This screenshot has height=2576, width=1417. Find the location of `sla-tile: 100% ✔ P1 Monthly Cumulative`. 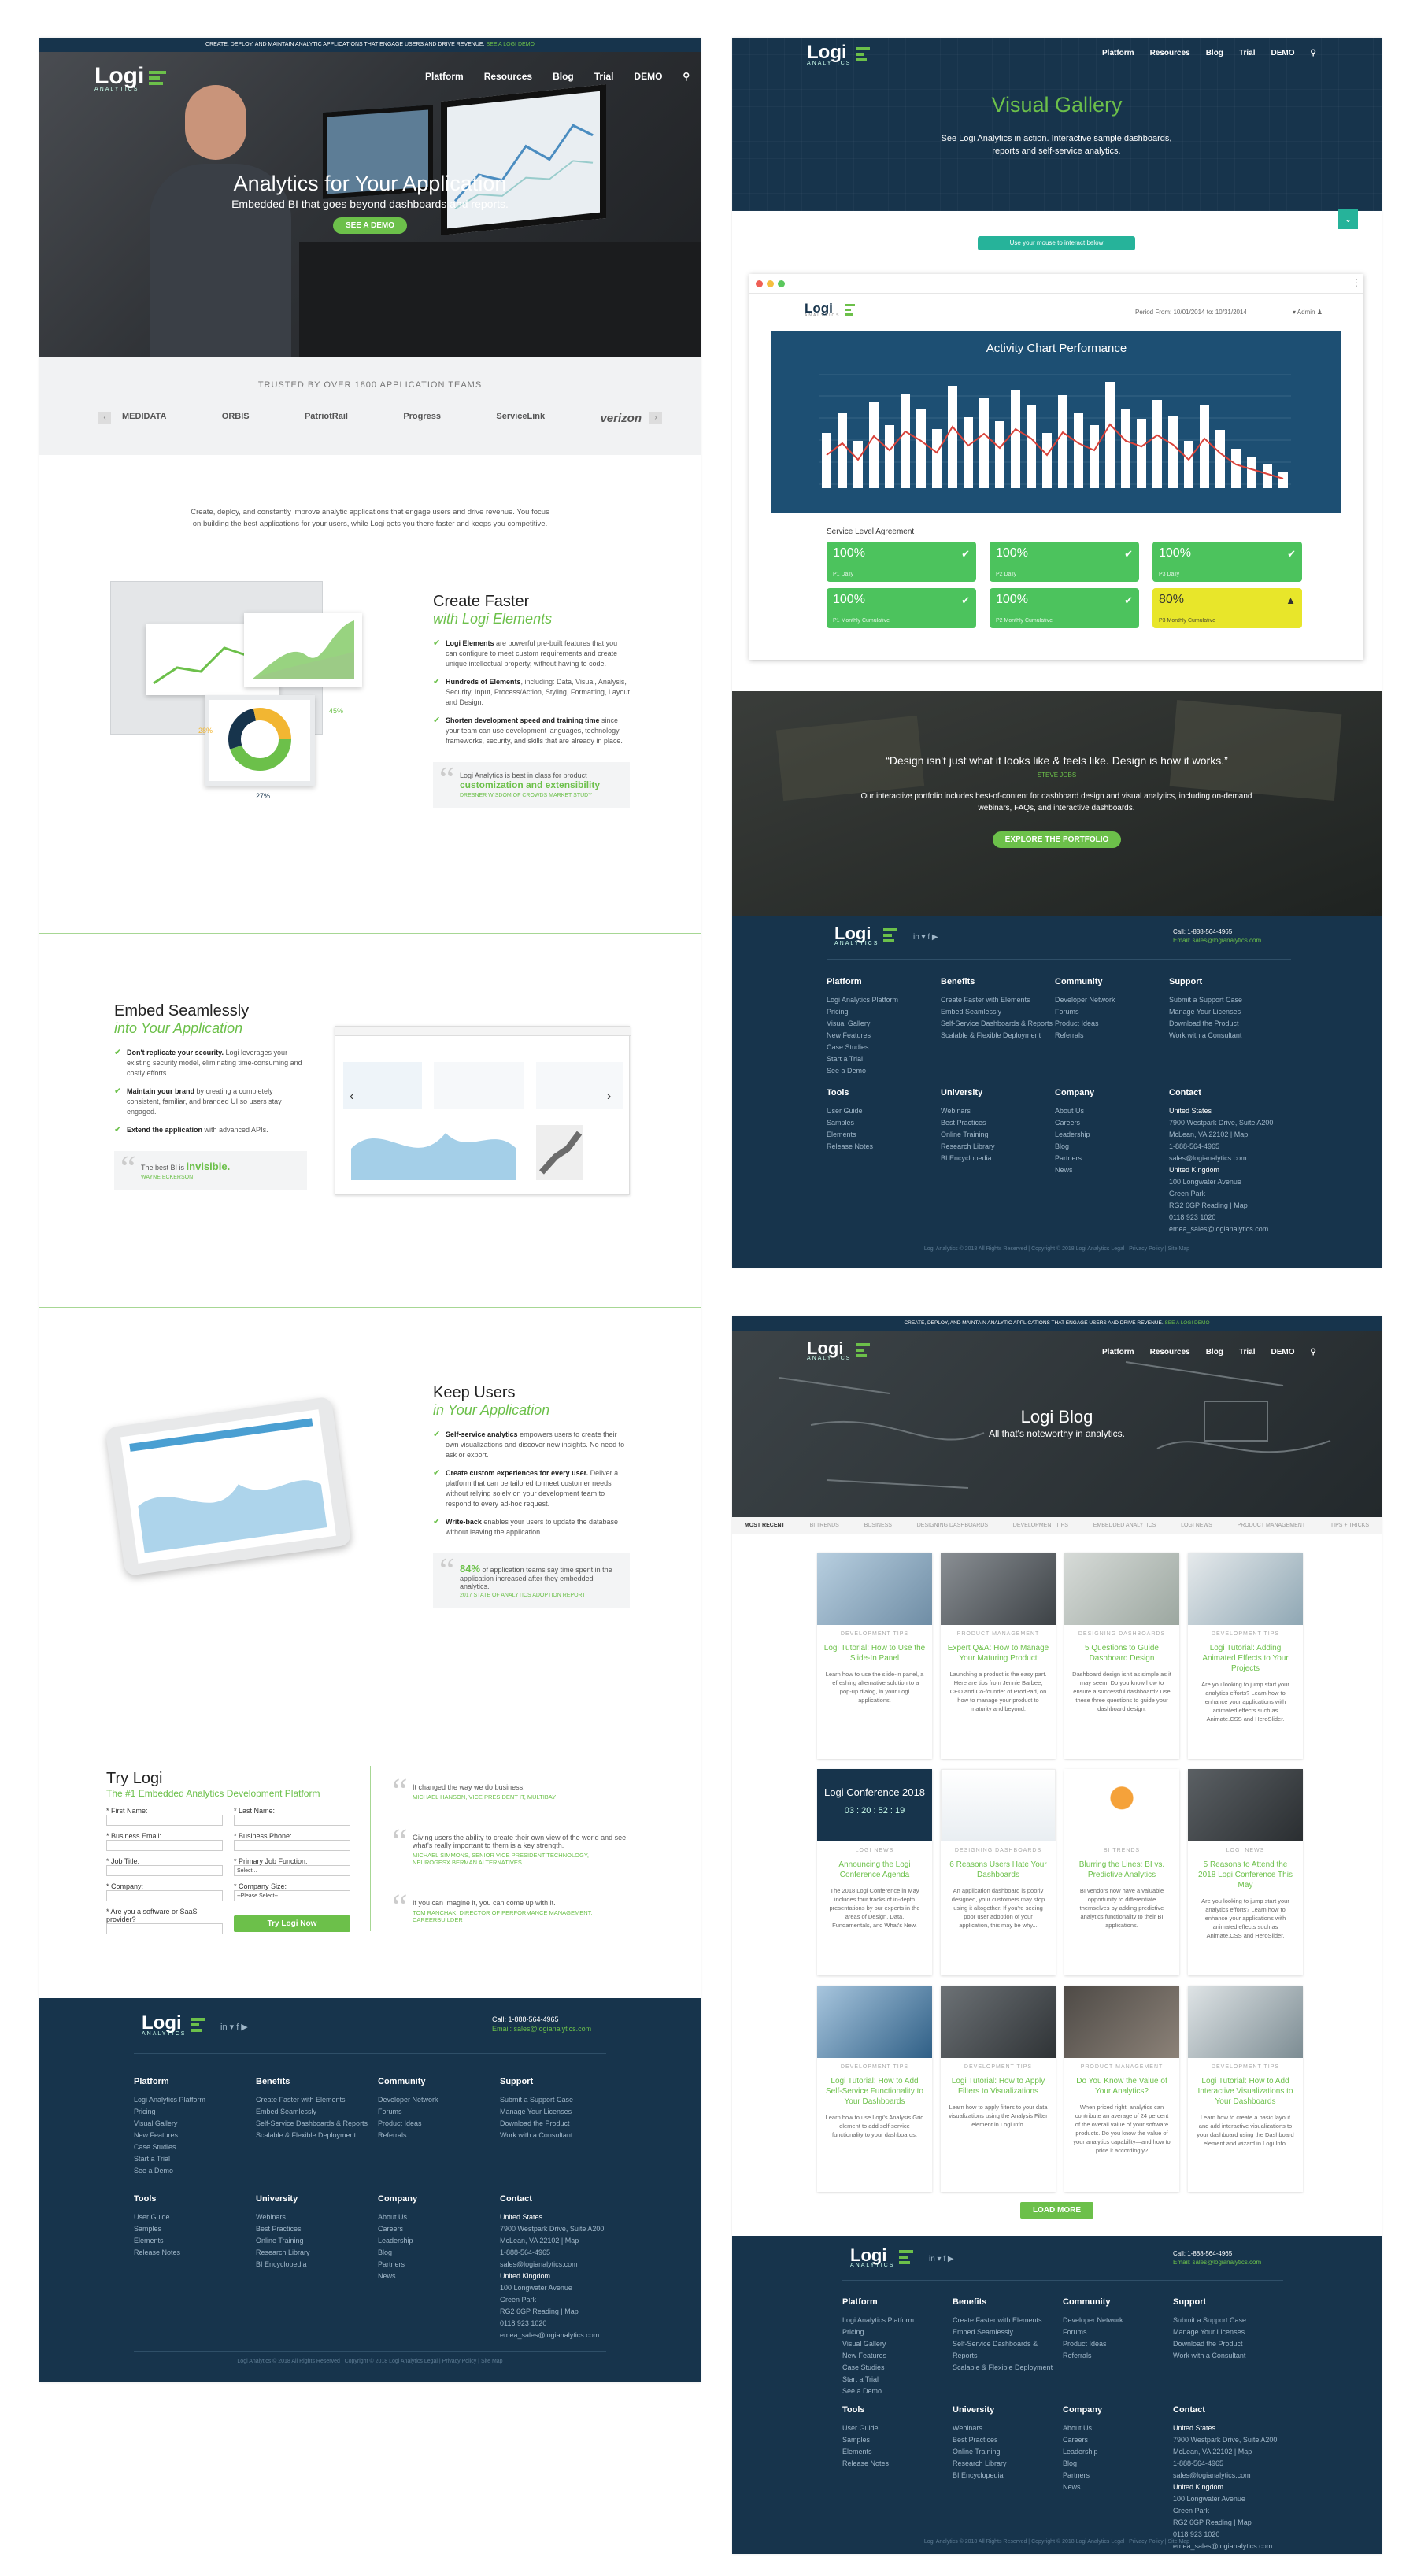

sla-tile: 100% ✔ P1 Monthly Cumulative is located at coordinates (902, 608).